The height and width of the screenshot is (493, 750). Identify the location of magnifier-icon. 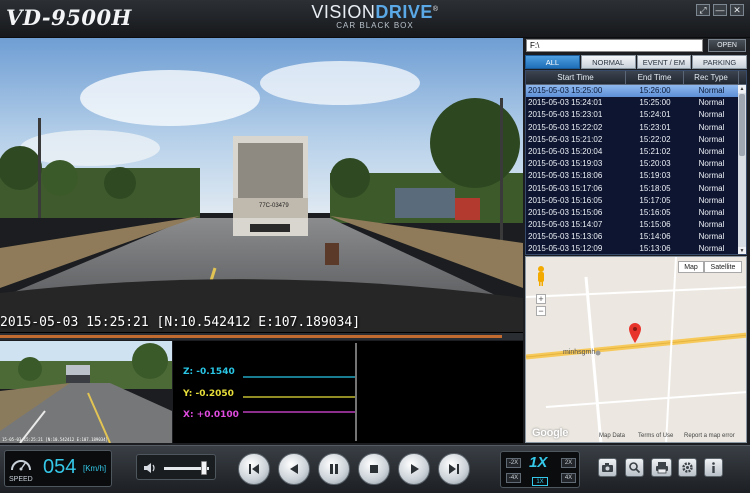
(635, 468).